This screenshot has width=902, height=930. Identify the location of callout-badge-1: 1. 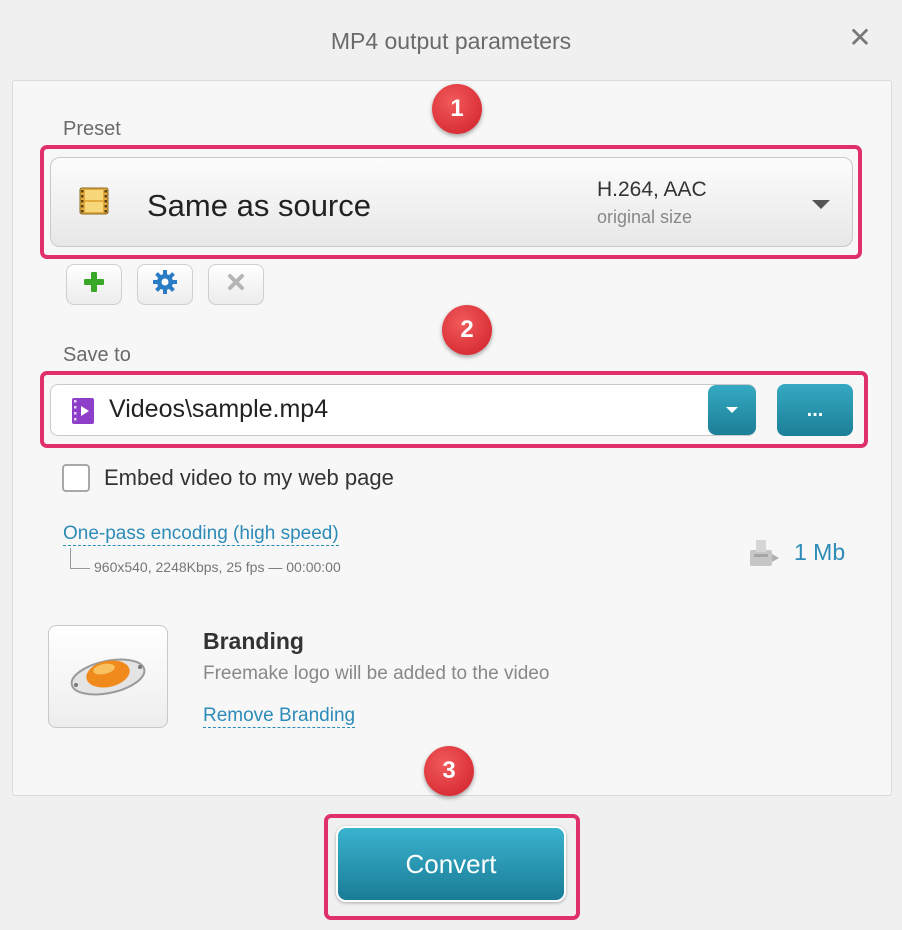
(457, 109).